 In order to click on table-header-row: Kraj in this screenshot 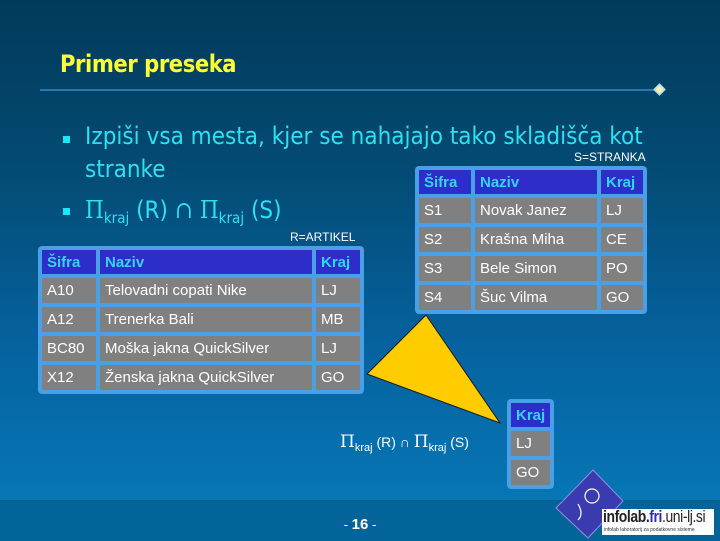, I will do `click(531, 415)`.